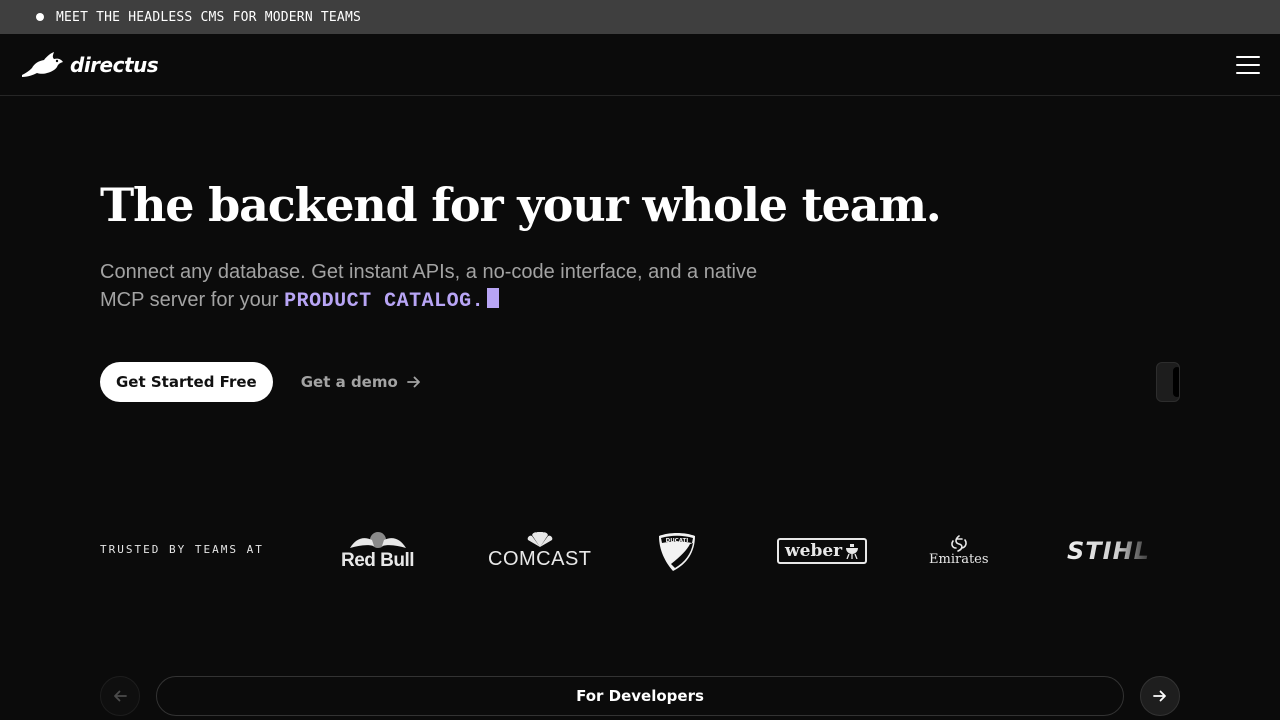 This screenshot has height=720, width=1280. Describe the element at coordinates (186, 382) in the screenshot. I see `get-started-button: Get Started Free` at that location.